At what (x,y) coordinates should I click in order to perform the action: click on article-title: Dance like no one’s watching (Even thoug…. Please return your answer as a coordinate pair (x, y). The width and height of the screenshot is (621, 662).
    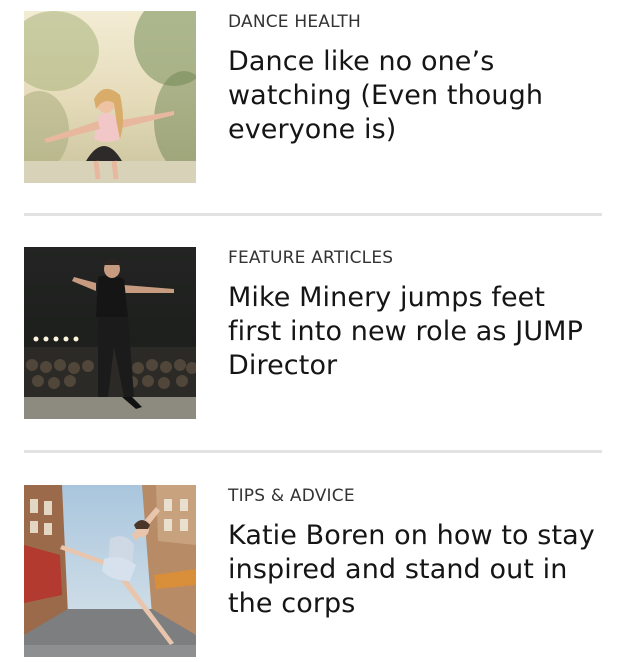
    Looking at the image, I should click on (415, 96).